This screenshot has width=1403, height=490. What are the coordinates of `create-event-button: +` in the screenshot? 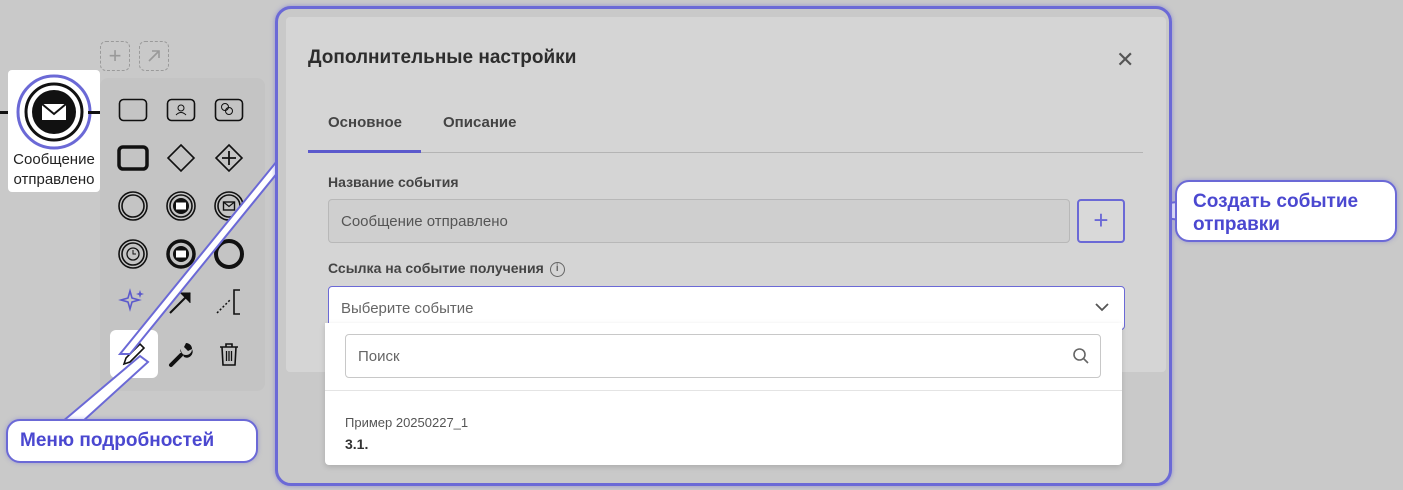 It's located at (1101, 221).